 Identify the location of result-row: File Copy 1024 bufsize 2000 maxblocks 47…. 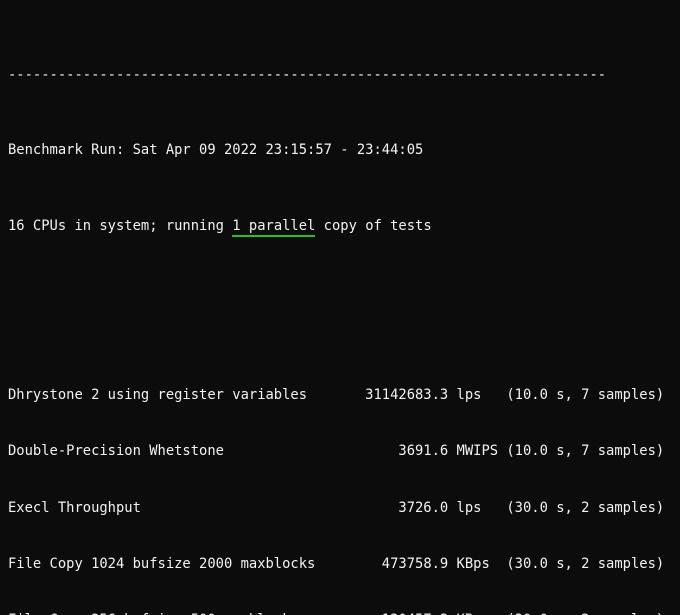
(344, 564).